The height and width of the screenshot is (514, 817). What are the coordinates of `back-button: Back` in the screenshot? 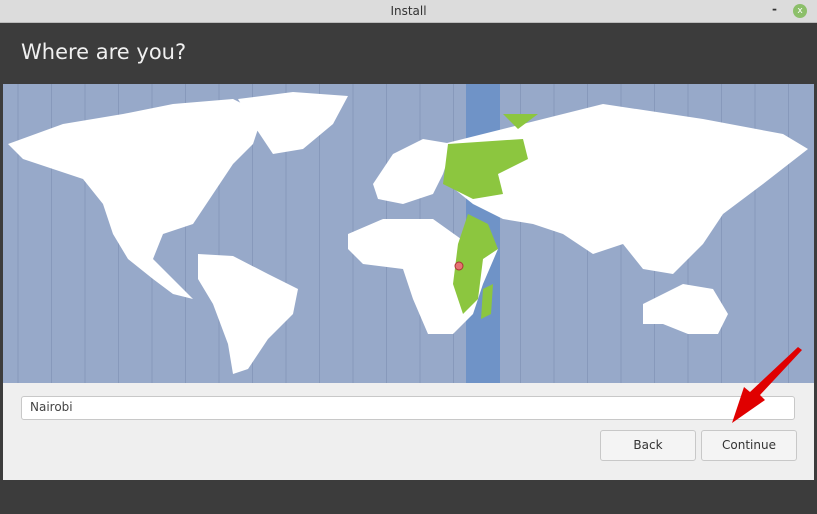 It's located at (648, 445).